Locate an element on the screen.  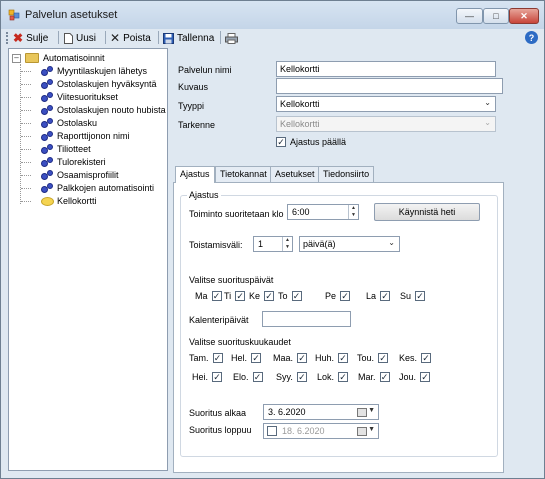
month-checkbox: Kes. ✓ is located at coordinates (415, 358).